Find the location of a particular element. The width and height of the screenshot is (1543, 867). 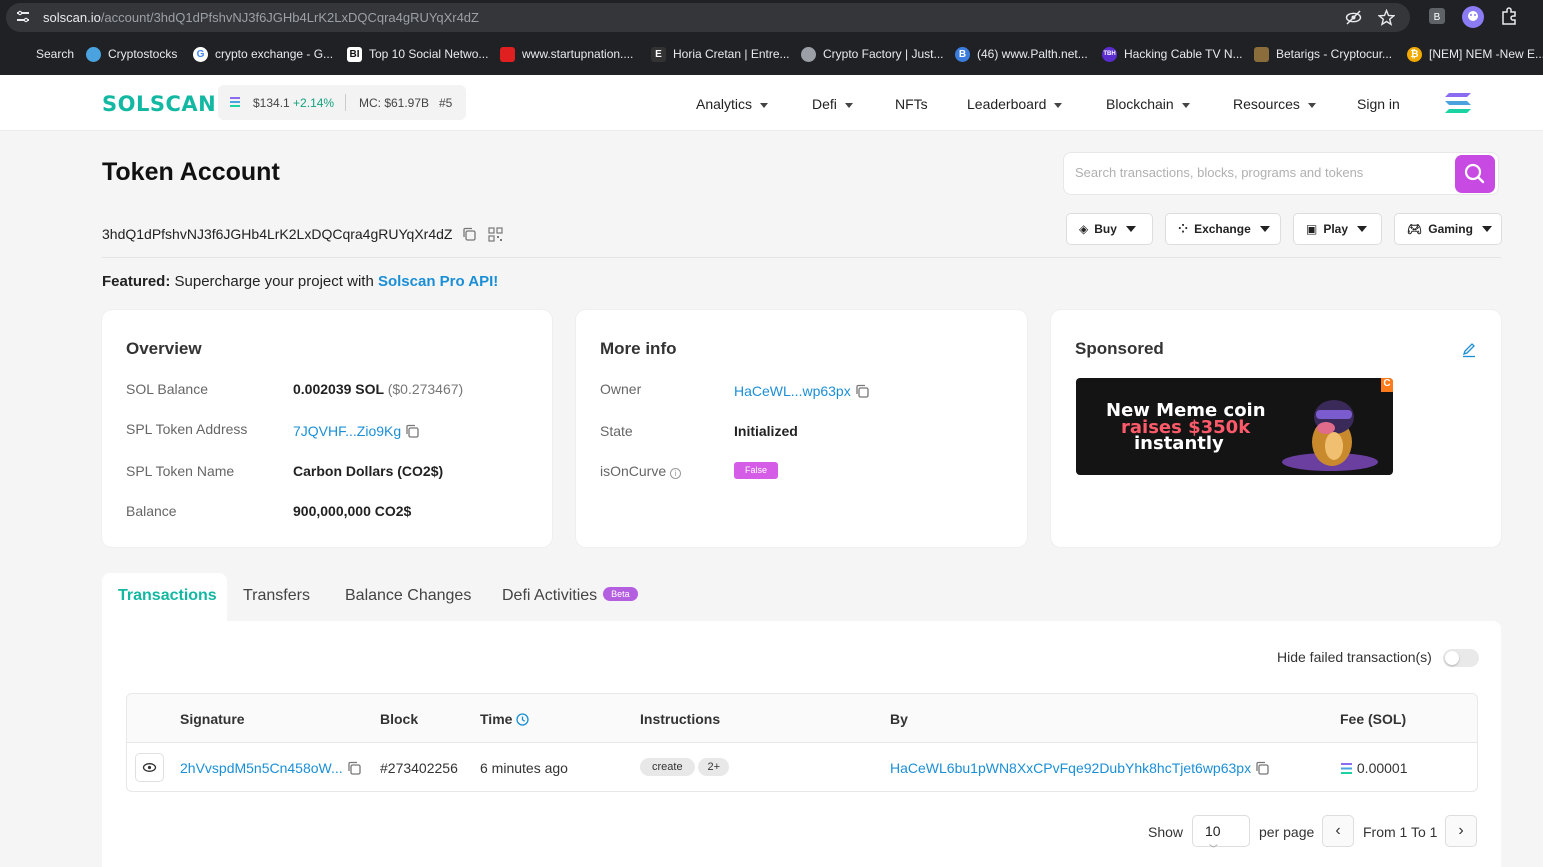

fee-cell: 0.00001 is located at coordinates (1374, 768).